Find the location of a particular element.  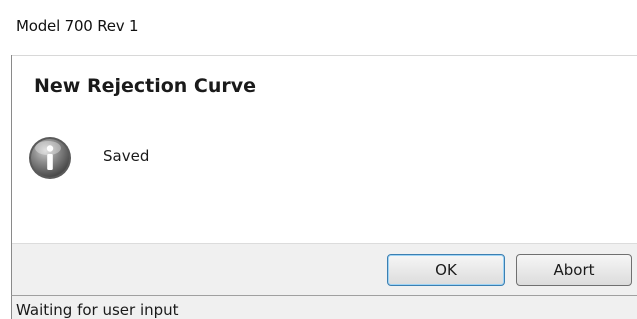

ok-button: OK is located at coordinates (446, 270).